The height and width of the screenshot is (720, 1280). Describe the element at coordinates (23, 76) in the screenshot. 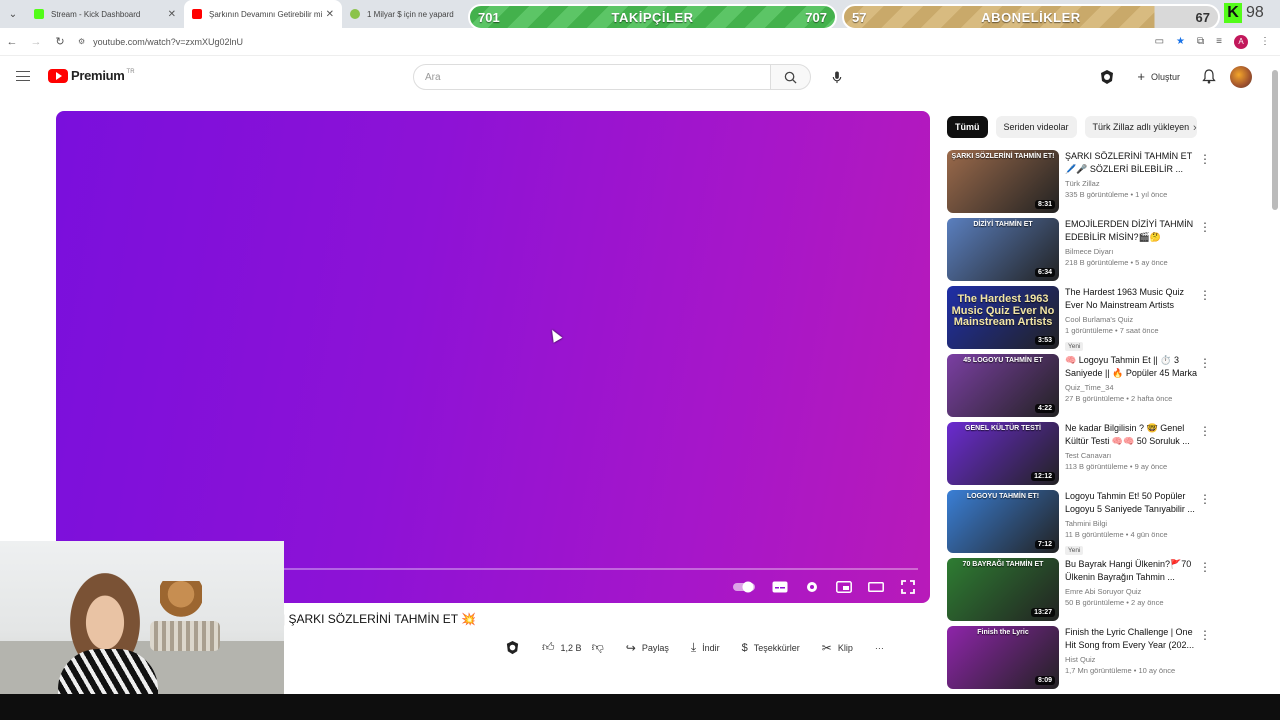

I see `menu-icon` at that location.